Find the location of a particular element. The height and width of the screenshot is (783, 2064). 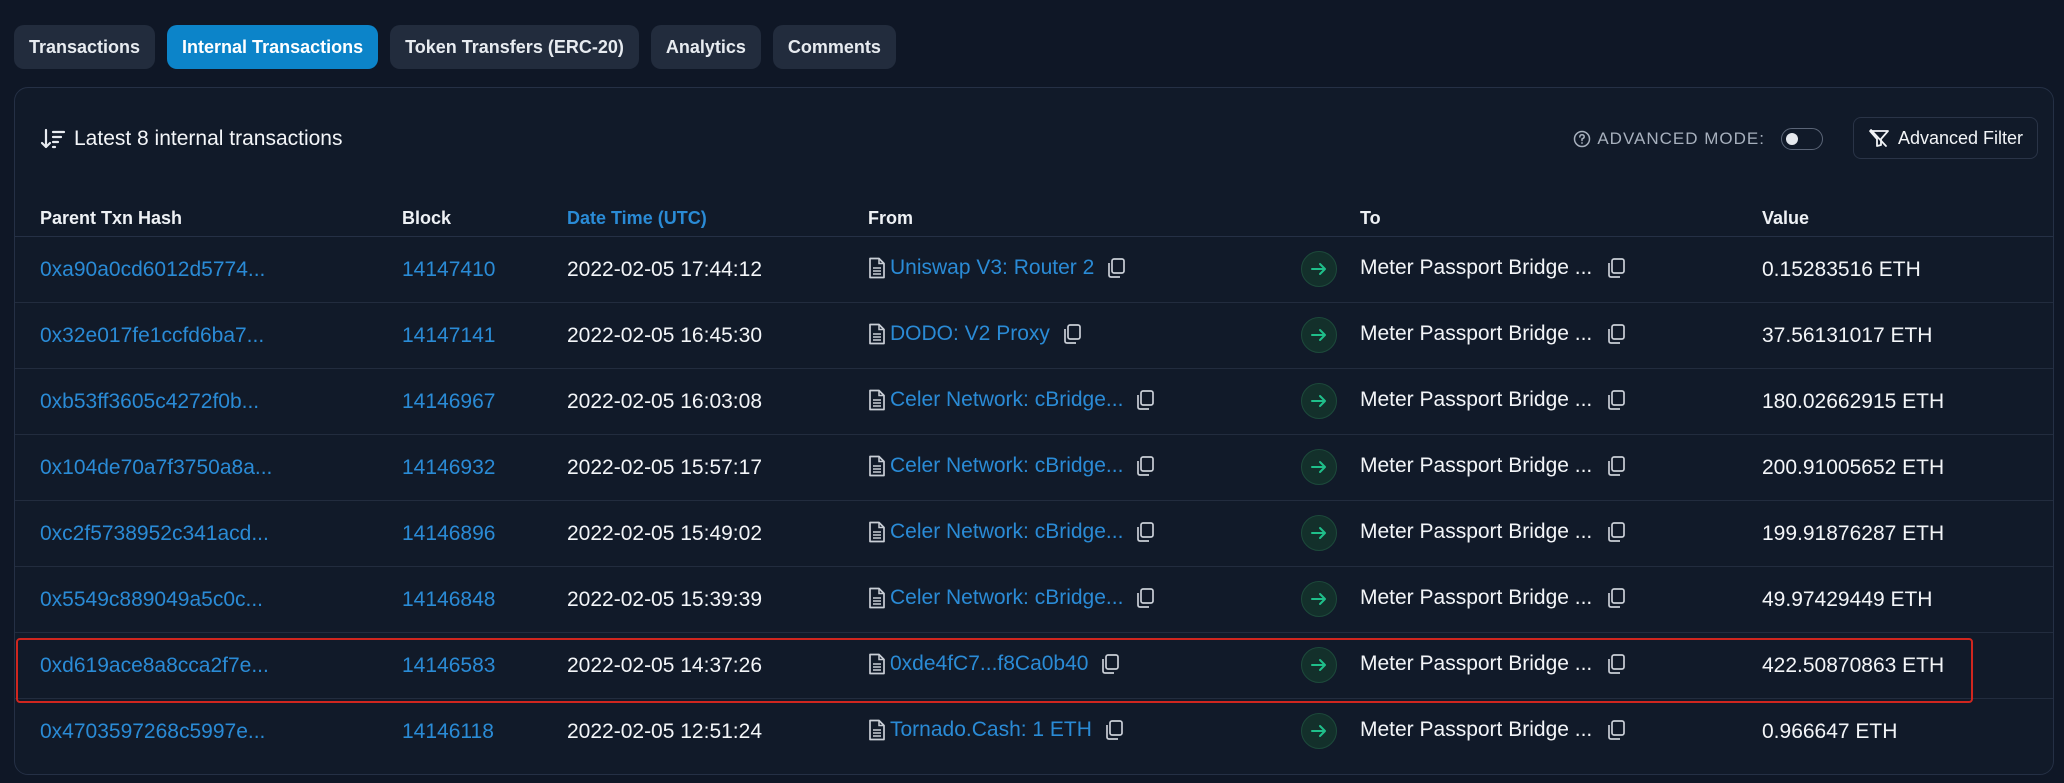

from-address: DODO: V2 Proxy is located at coordinates (976, 334).